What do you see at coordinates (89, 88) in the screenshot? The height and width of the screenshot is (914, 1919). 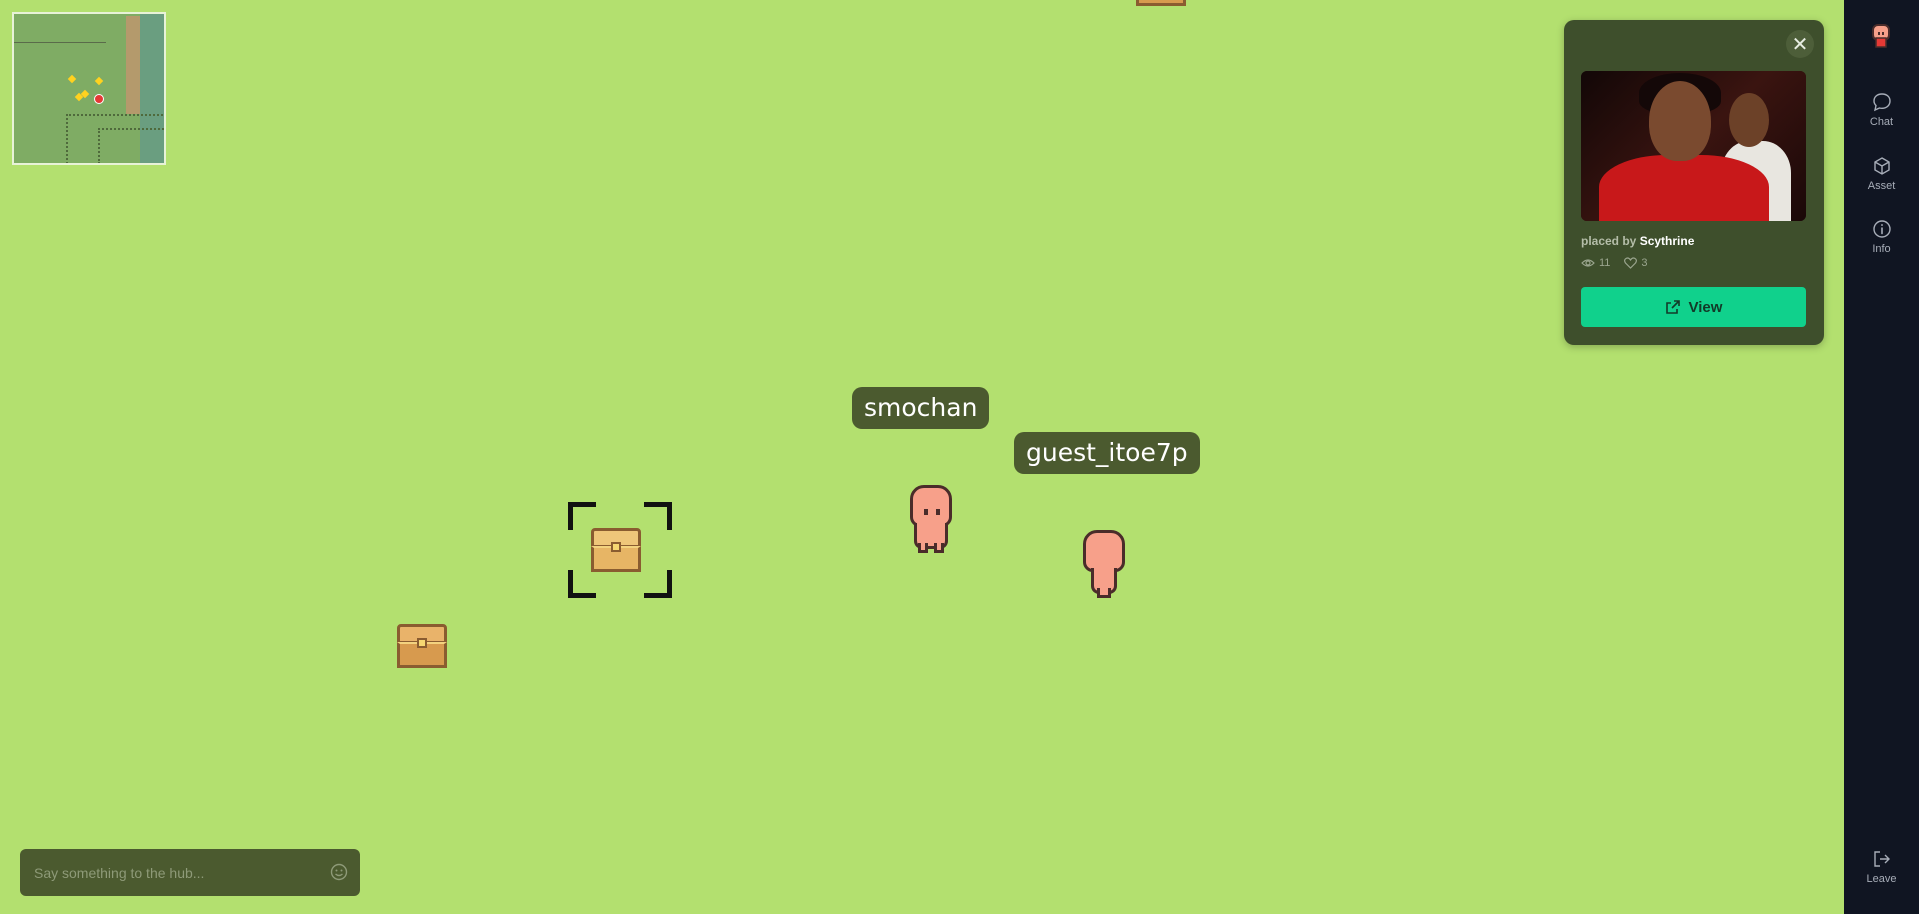 I see `minimap` at bounding box center [89, 88].